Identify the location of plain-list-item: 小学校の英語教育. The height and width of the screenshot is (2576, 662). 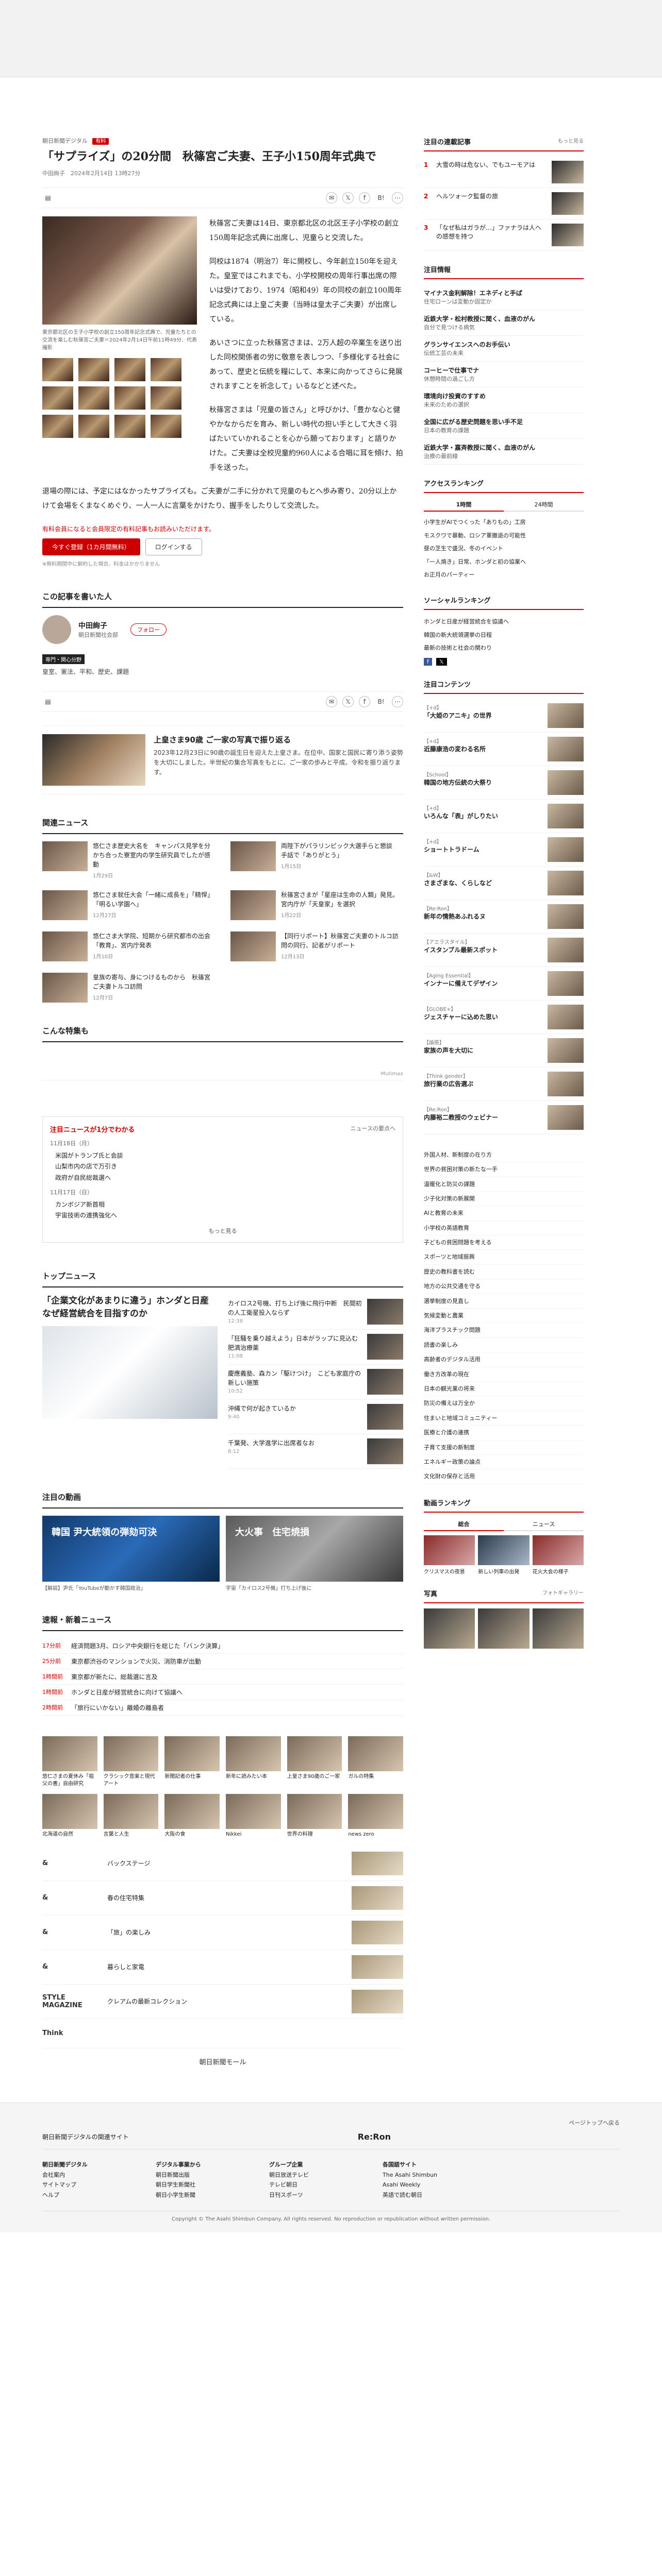
(504, 1228).